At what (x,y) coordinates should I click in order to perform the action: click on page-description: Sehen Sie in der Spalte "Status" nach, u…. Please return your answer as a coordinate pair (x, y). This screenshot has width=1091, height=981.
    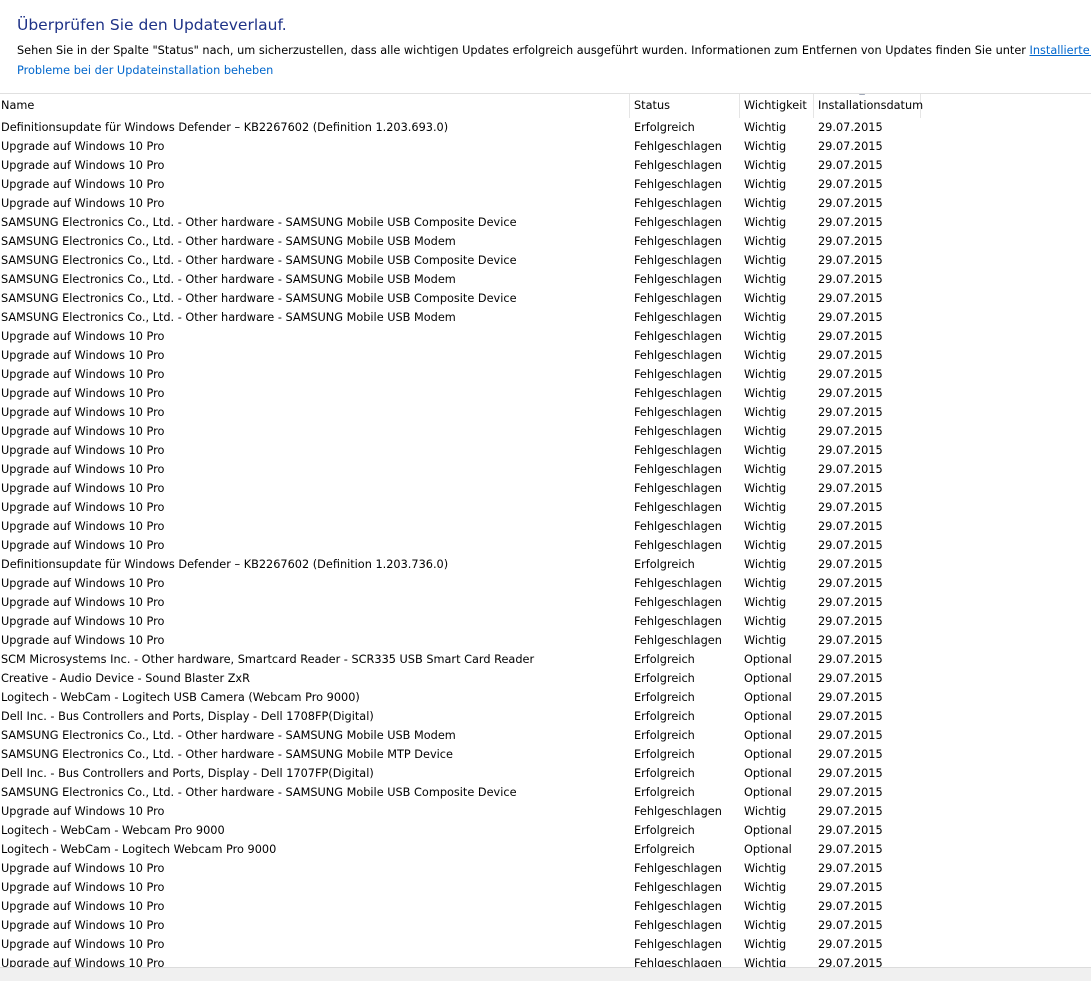
    Looking at the image, I should click on (554, 50).